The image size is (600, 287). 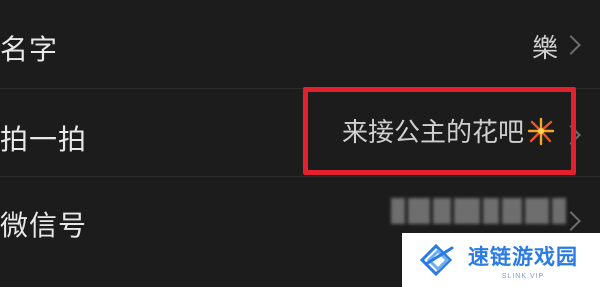 I want to click on blurred-wechat-id, so click(x=478, y=211).